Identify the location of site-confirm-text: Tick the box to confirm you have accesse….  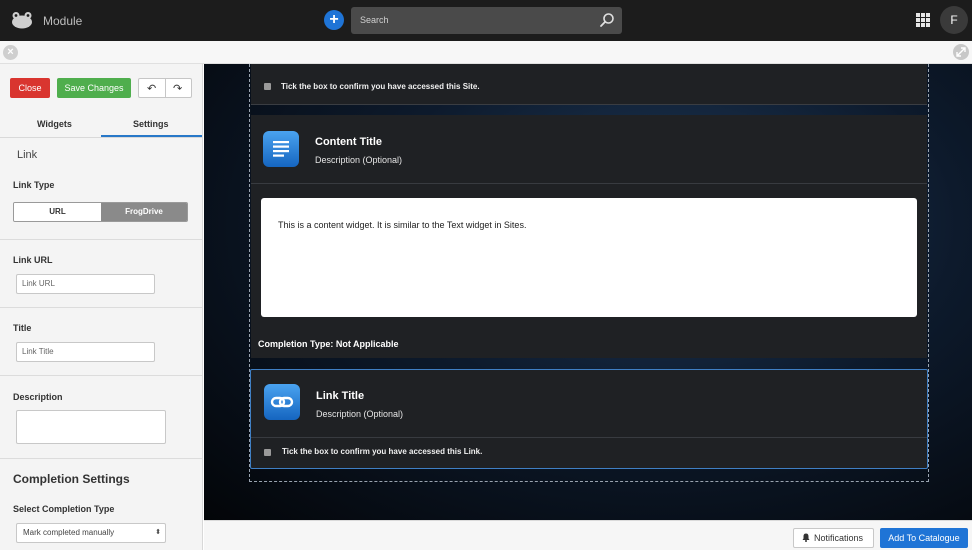
(380, 86).